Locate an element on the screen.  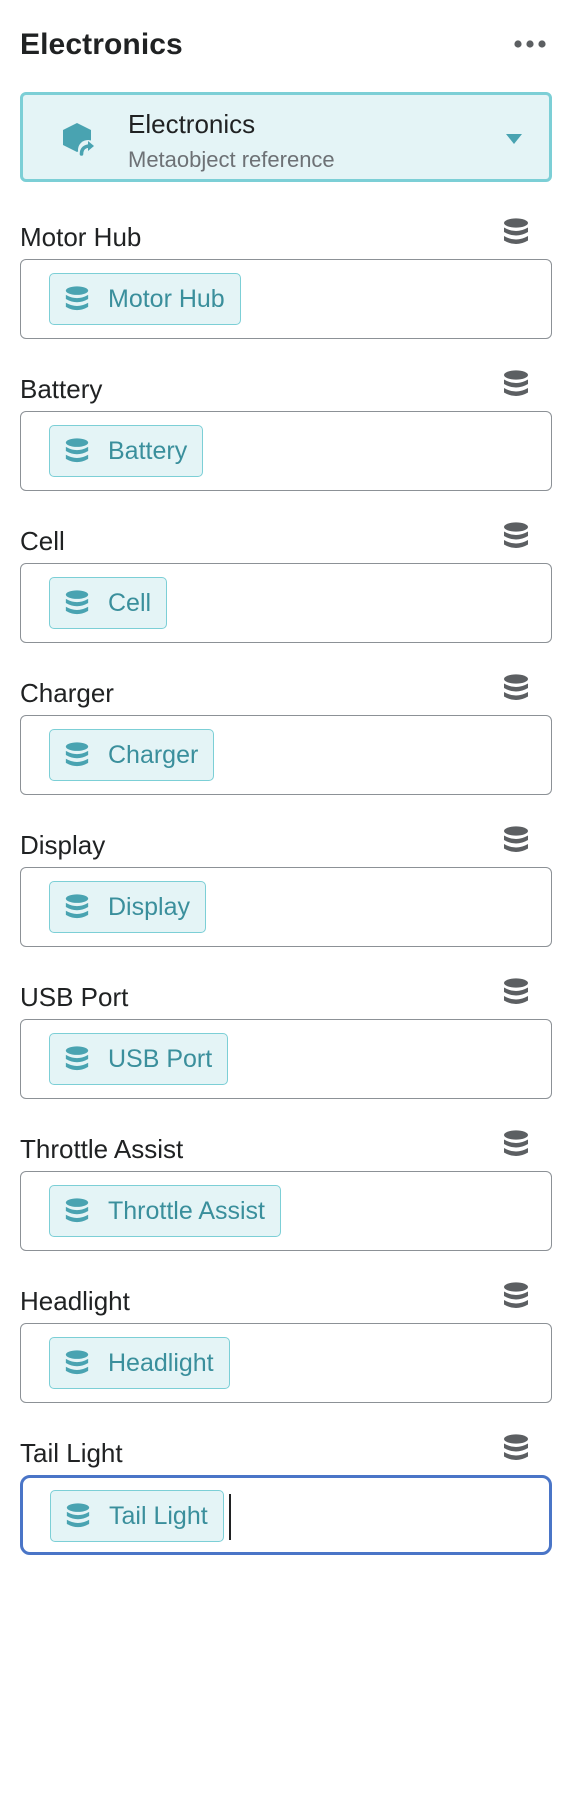
field-label: Motor Hub is located at coordinates (81, 237).